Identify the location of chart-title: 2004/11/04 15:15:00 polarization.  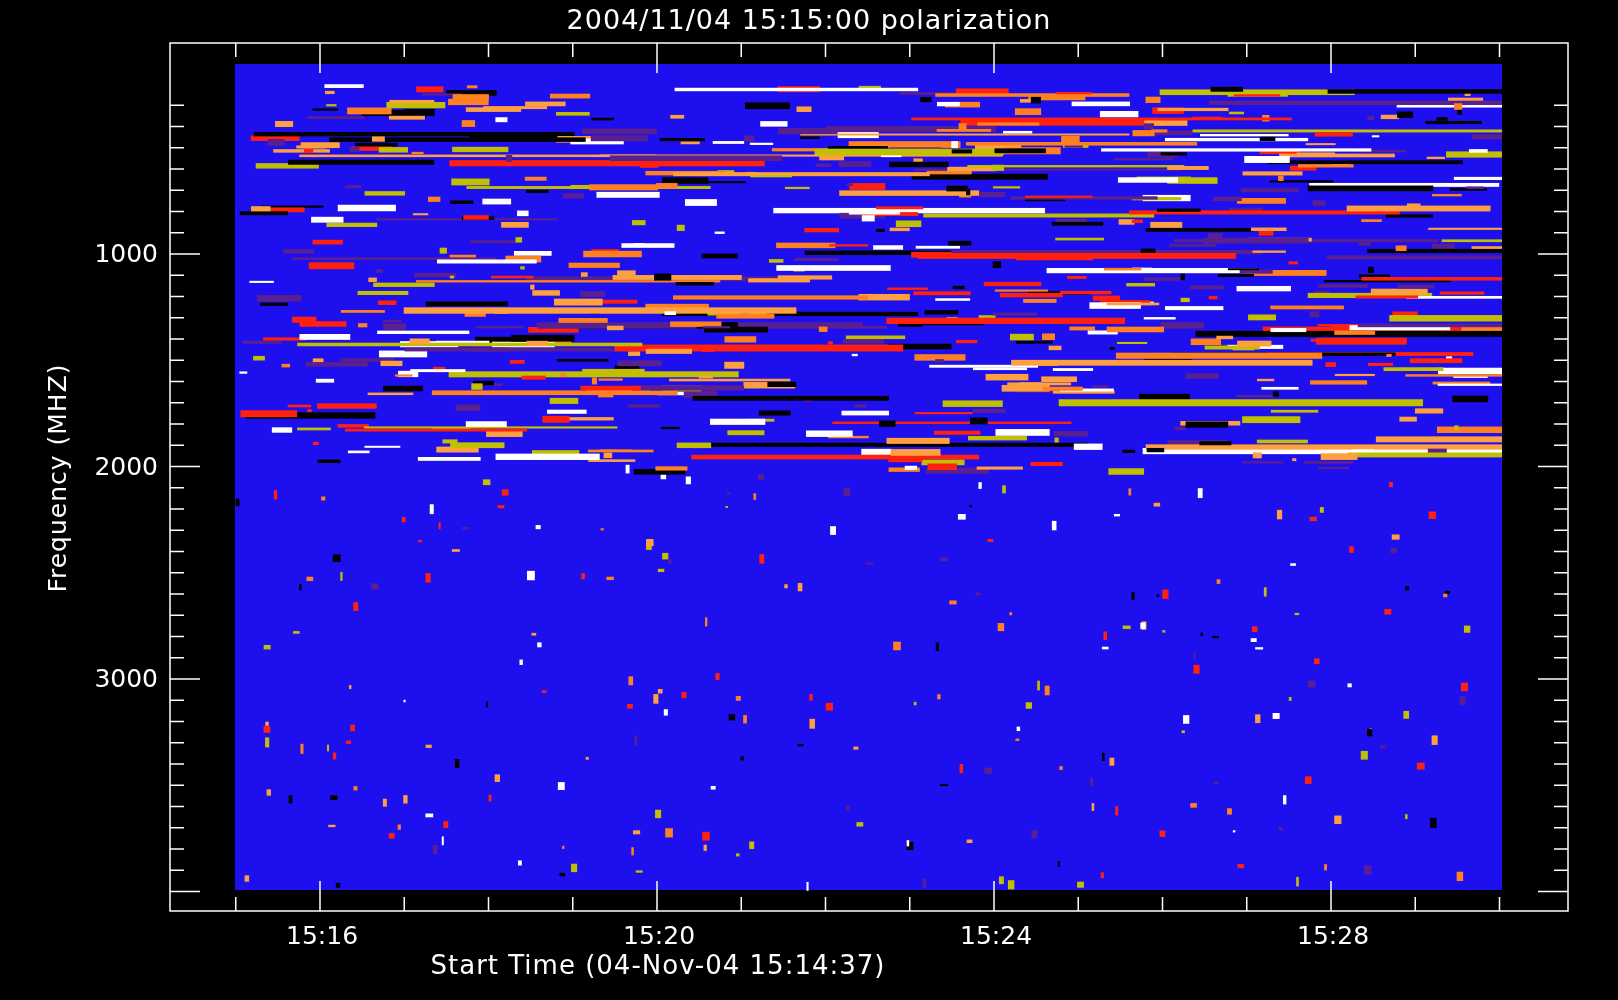
(809, 19).